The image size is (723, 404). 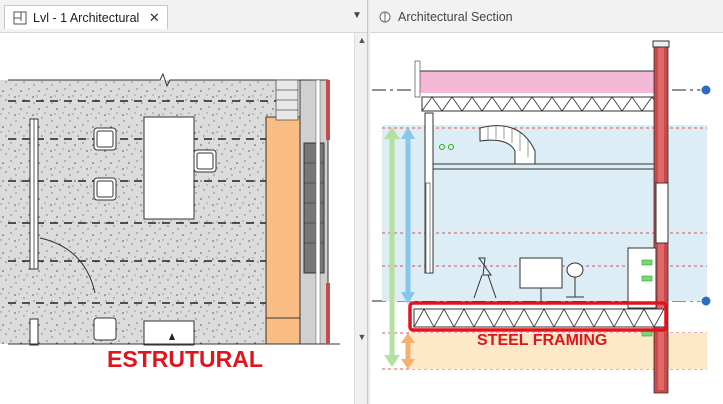 I want to click on tab-lvl-1-architectural: Lvl - 1 Architectural ✕, so click(x=86, y=17).